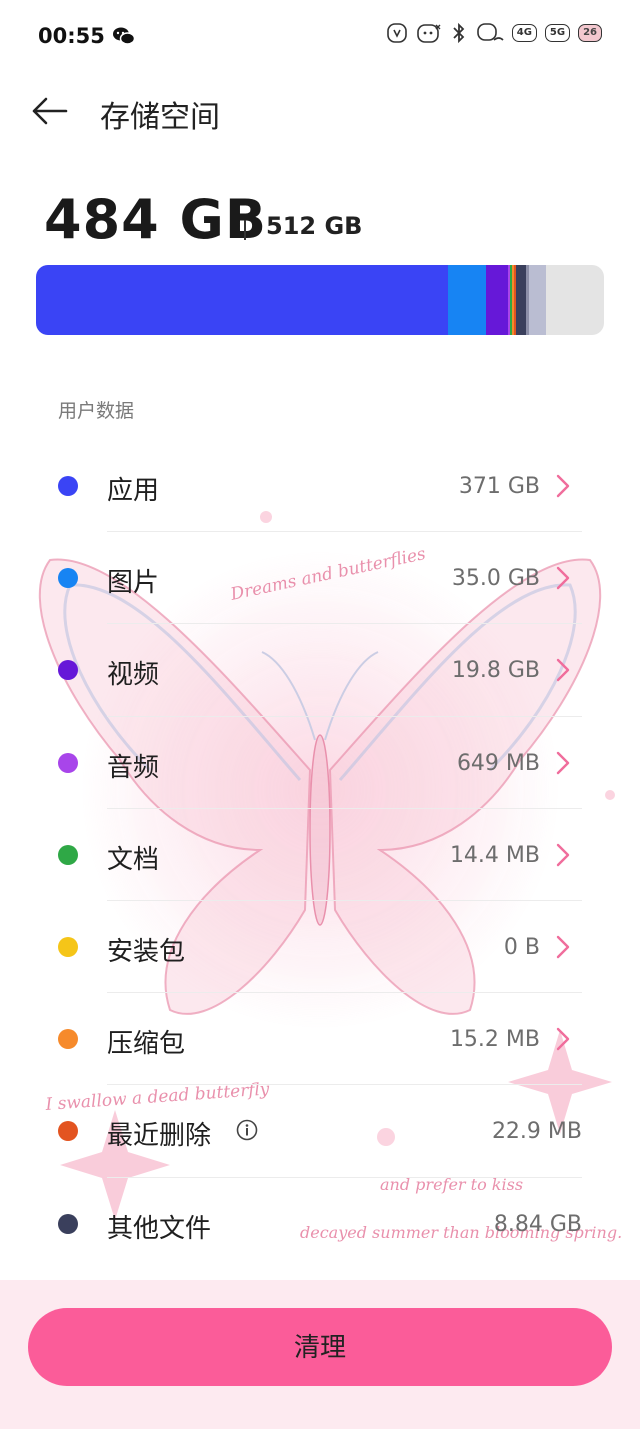 The image size is (640, 1429). I want to click on category-size: 35.0 GB, so click(495, 579).